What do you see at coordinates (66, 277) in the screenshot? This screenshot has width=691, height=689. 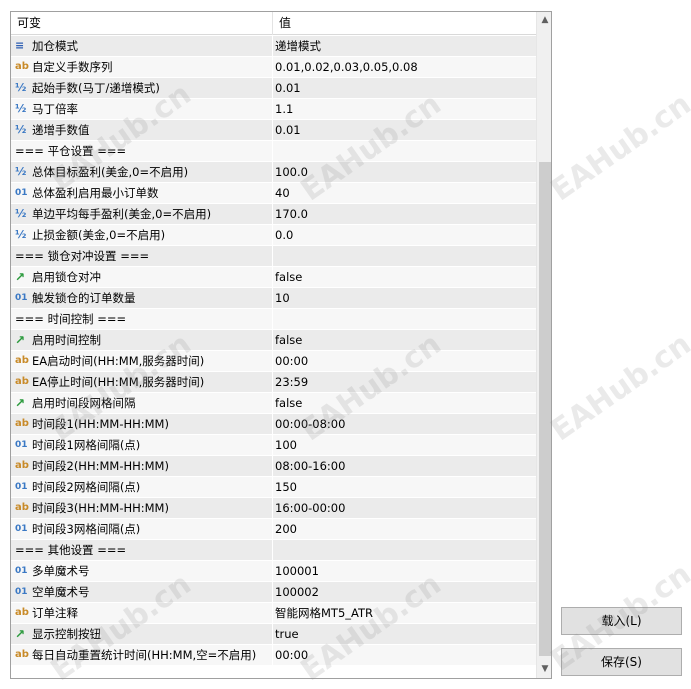 I see `parameter-name: 启用锁仓对冲` at bounding box center [66, 277].